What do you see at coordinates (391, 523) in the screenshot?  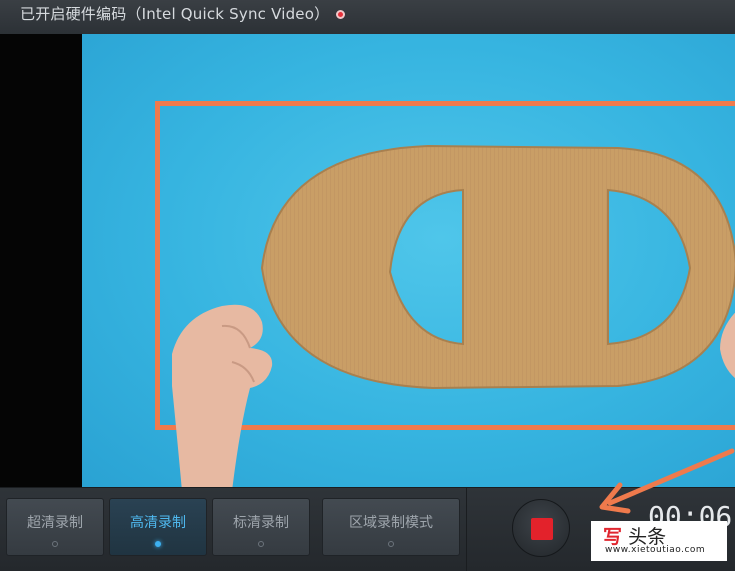 I see `mode-label: 区域录制模式` at bounding box center [391, 523].